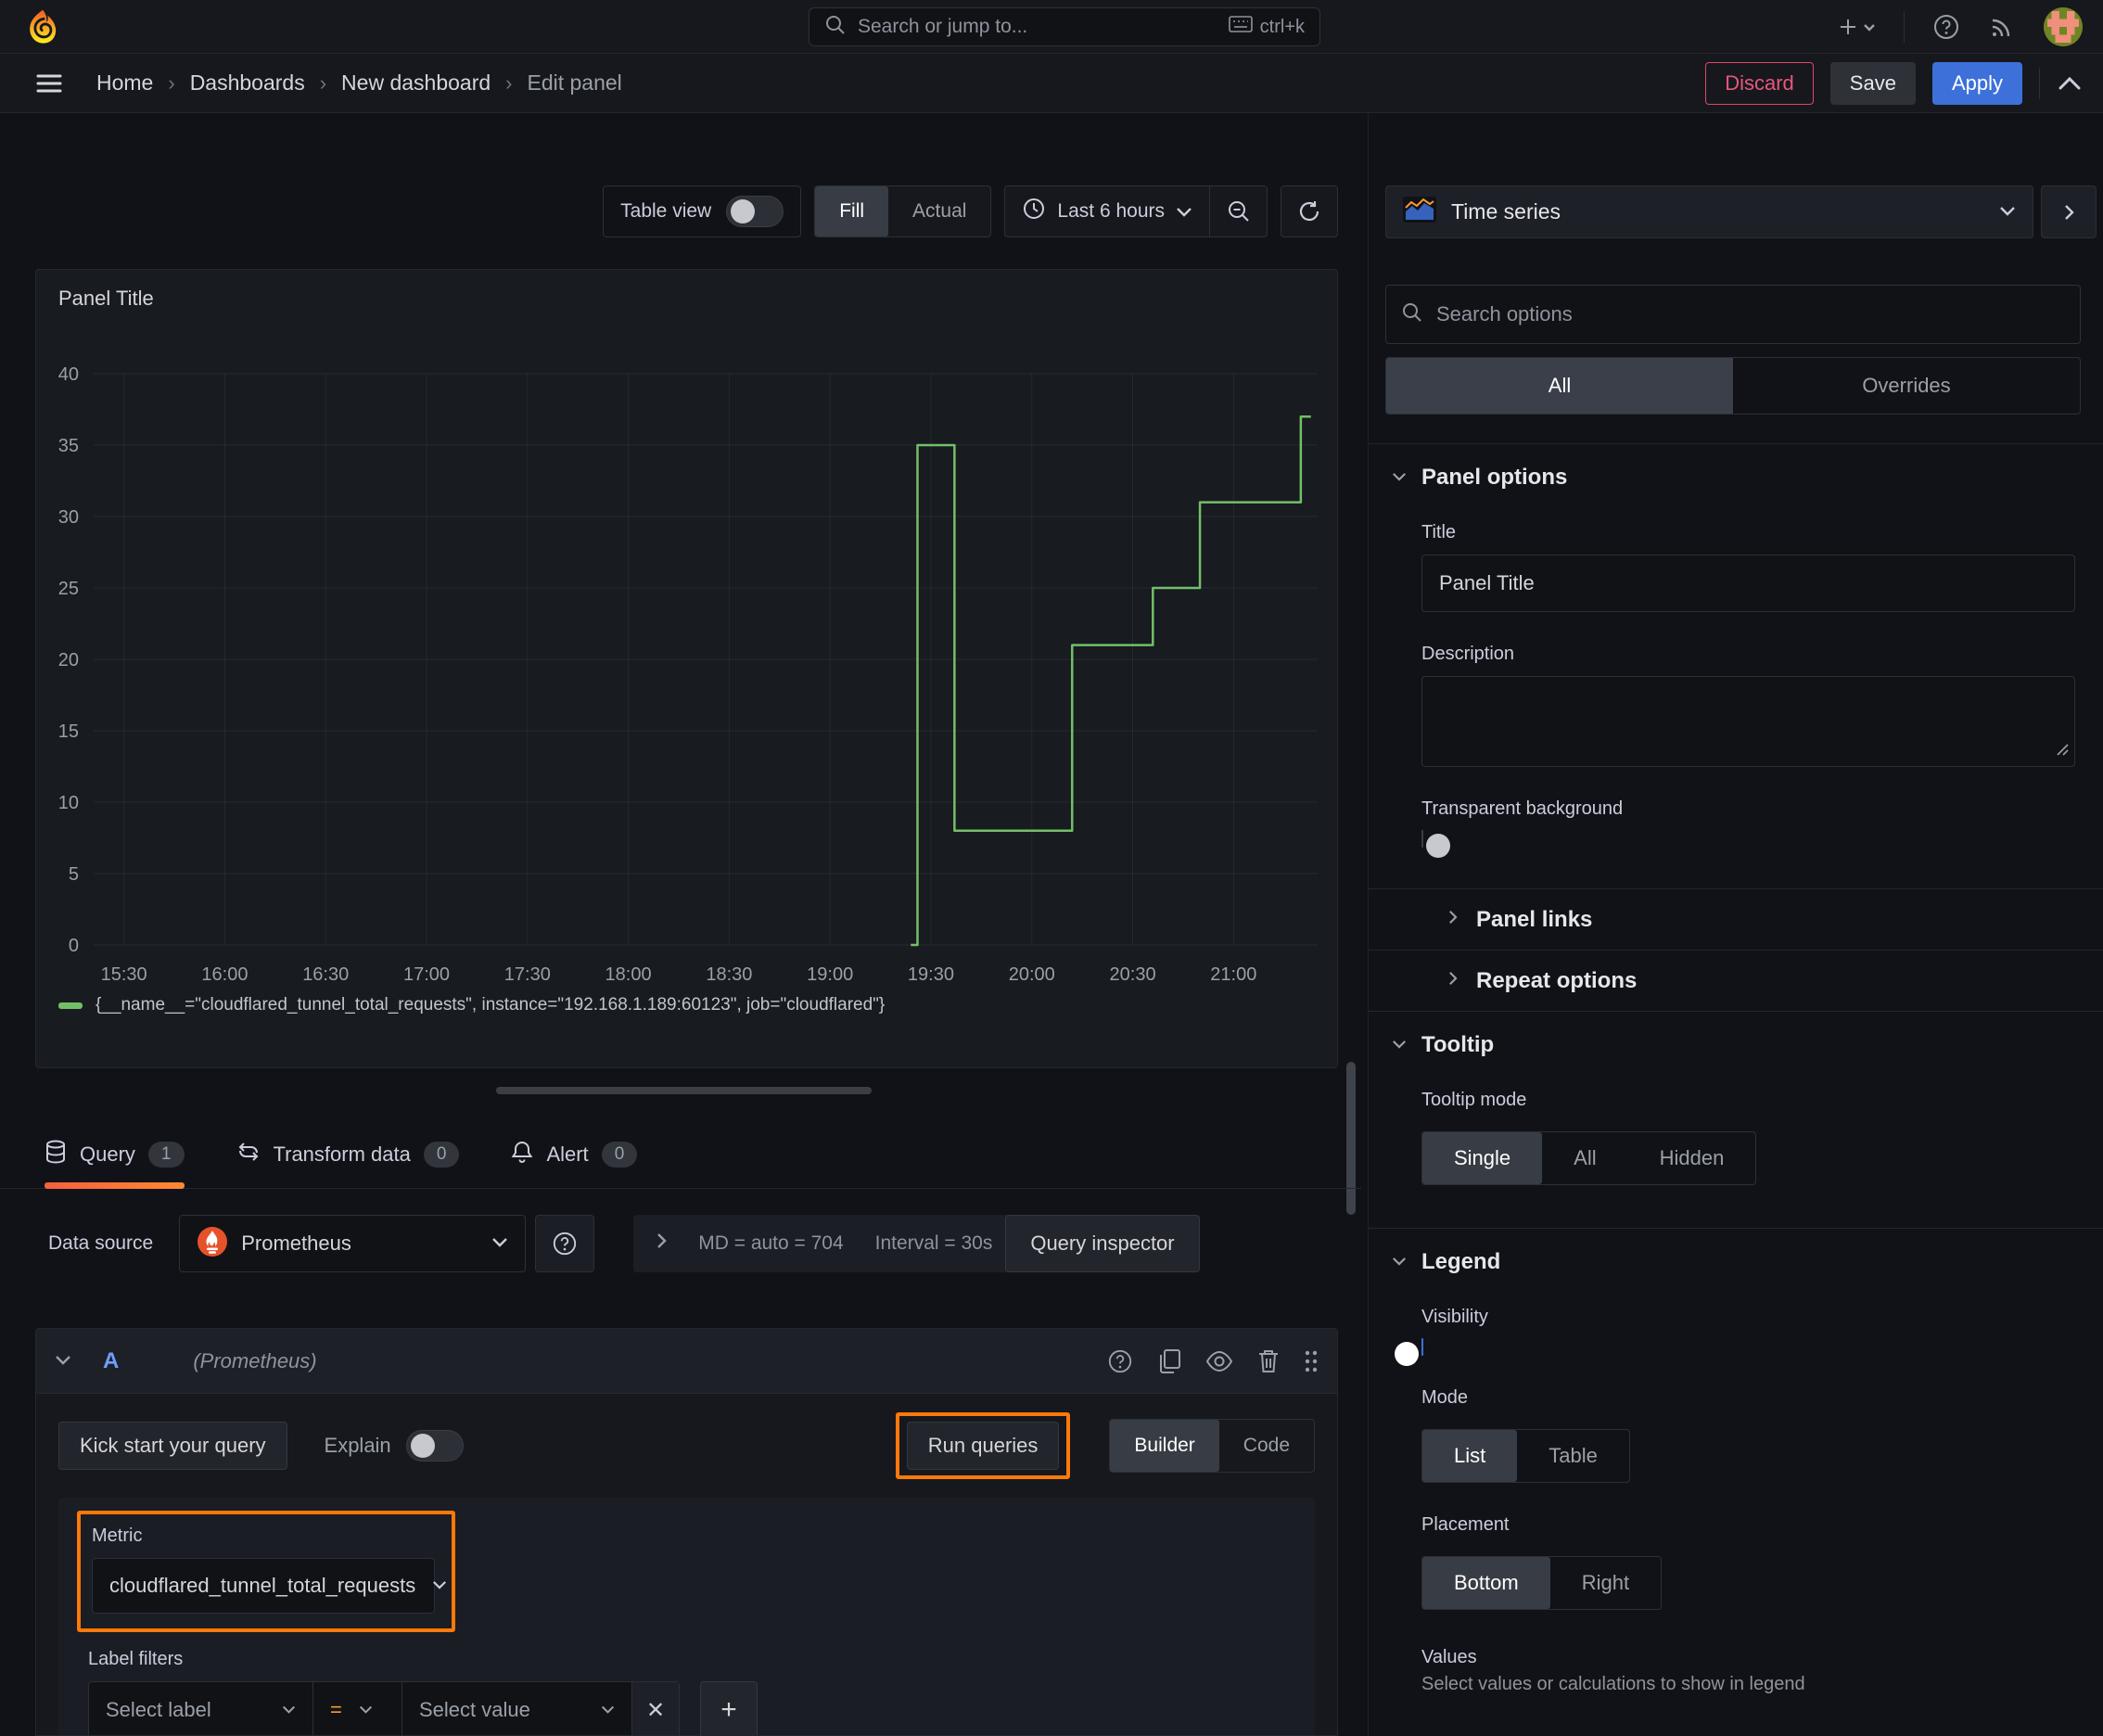  What do you see at coordinates (755, 211) in the screenshot?
I see `table-view-toggle` at bounding box center [755, 211].